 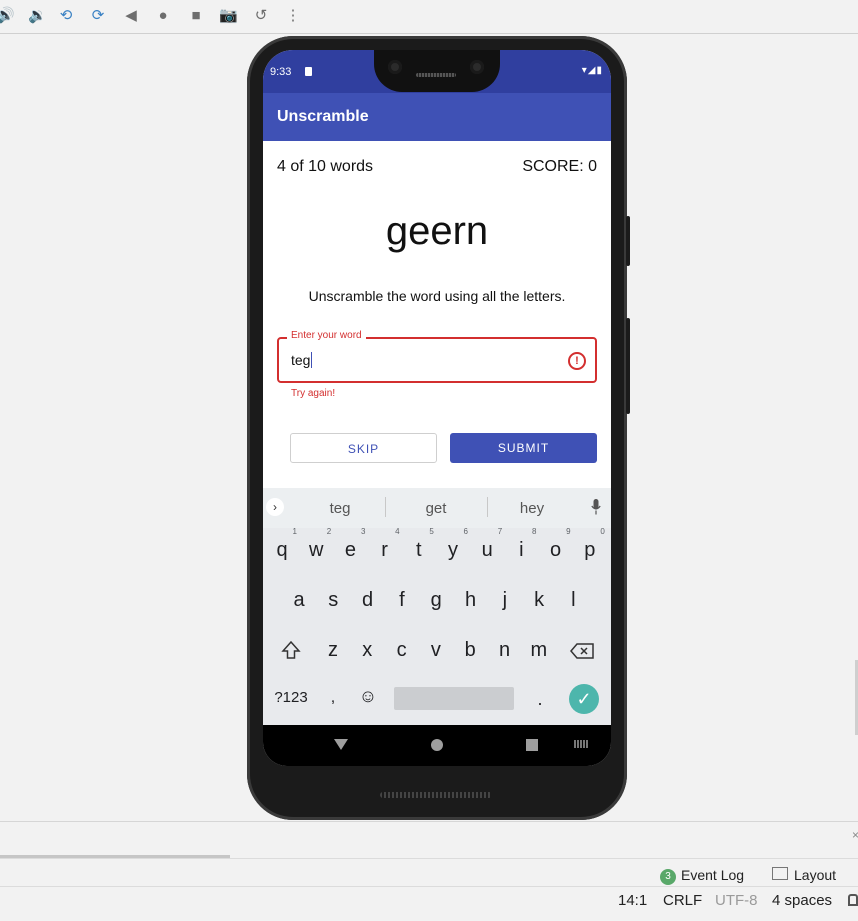 I want to click on error-message: Try again!, so click(x=313, y=393).